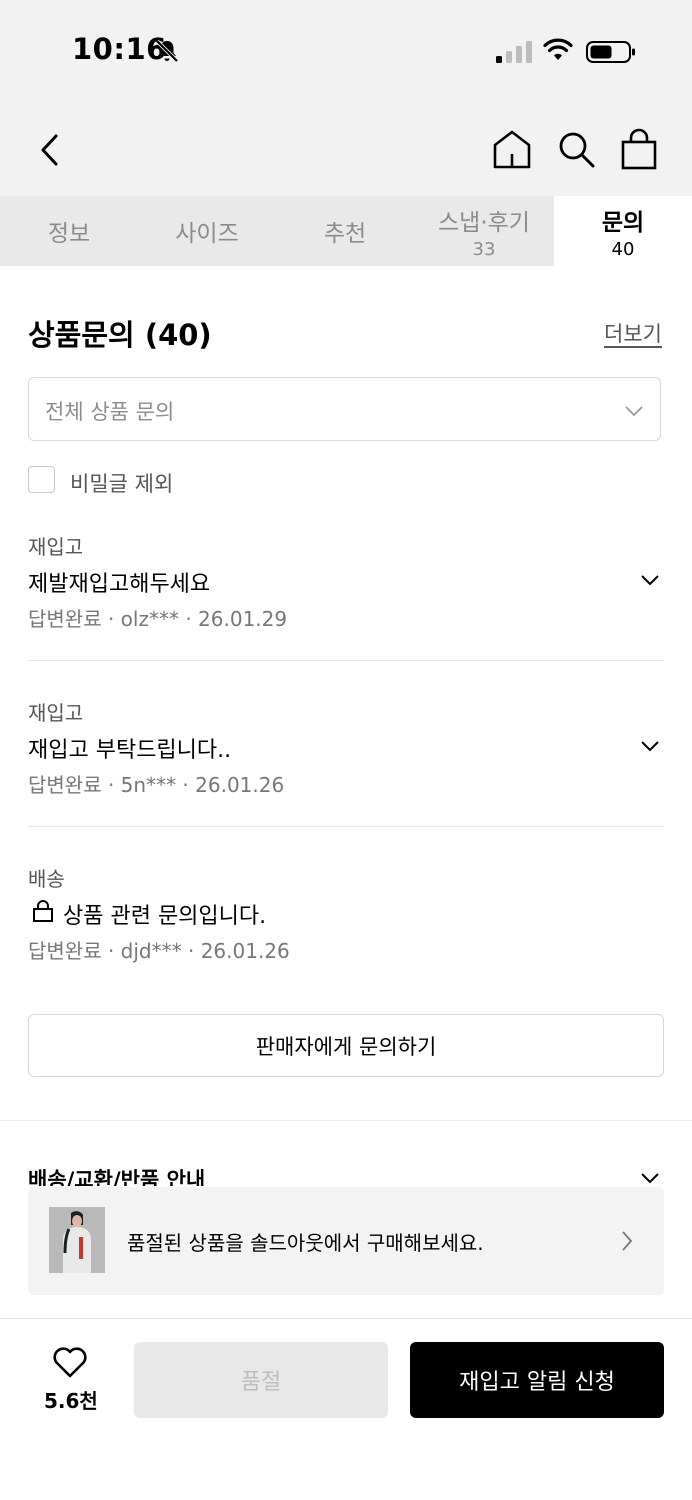 The image size is (692, 1500). Describe the element at coordinates (345, 234) in the screenshot. I see `tab-label: 추천` at that location.